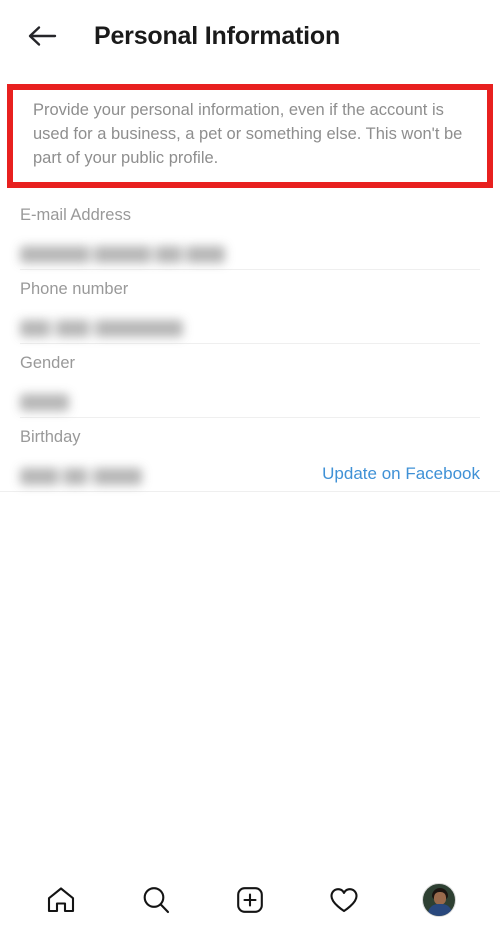  I want to click on bottom-navigation-bar, so click(250, 907).